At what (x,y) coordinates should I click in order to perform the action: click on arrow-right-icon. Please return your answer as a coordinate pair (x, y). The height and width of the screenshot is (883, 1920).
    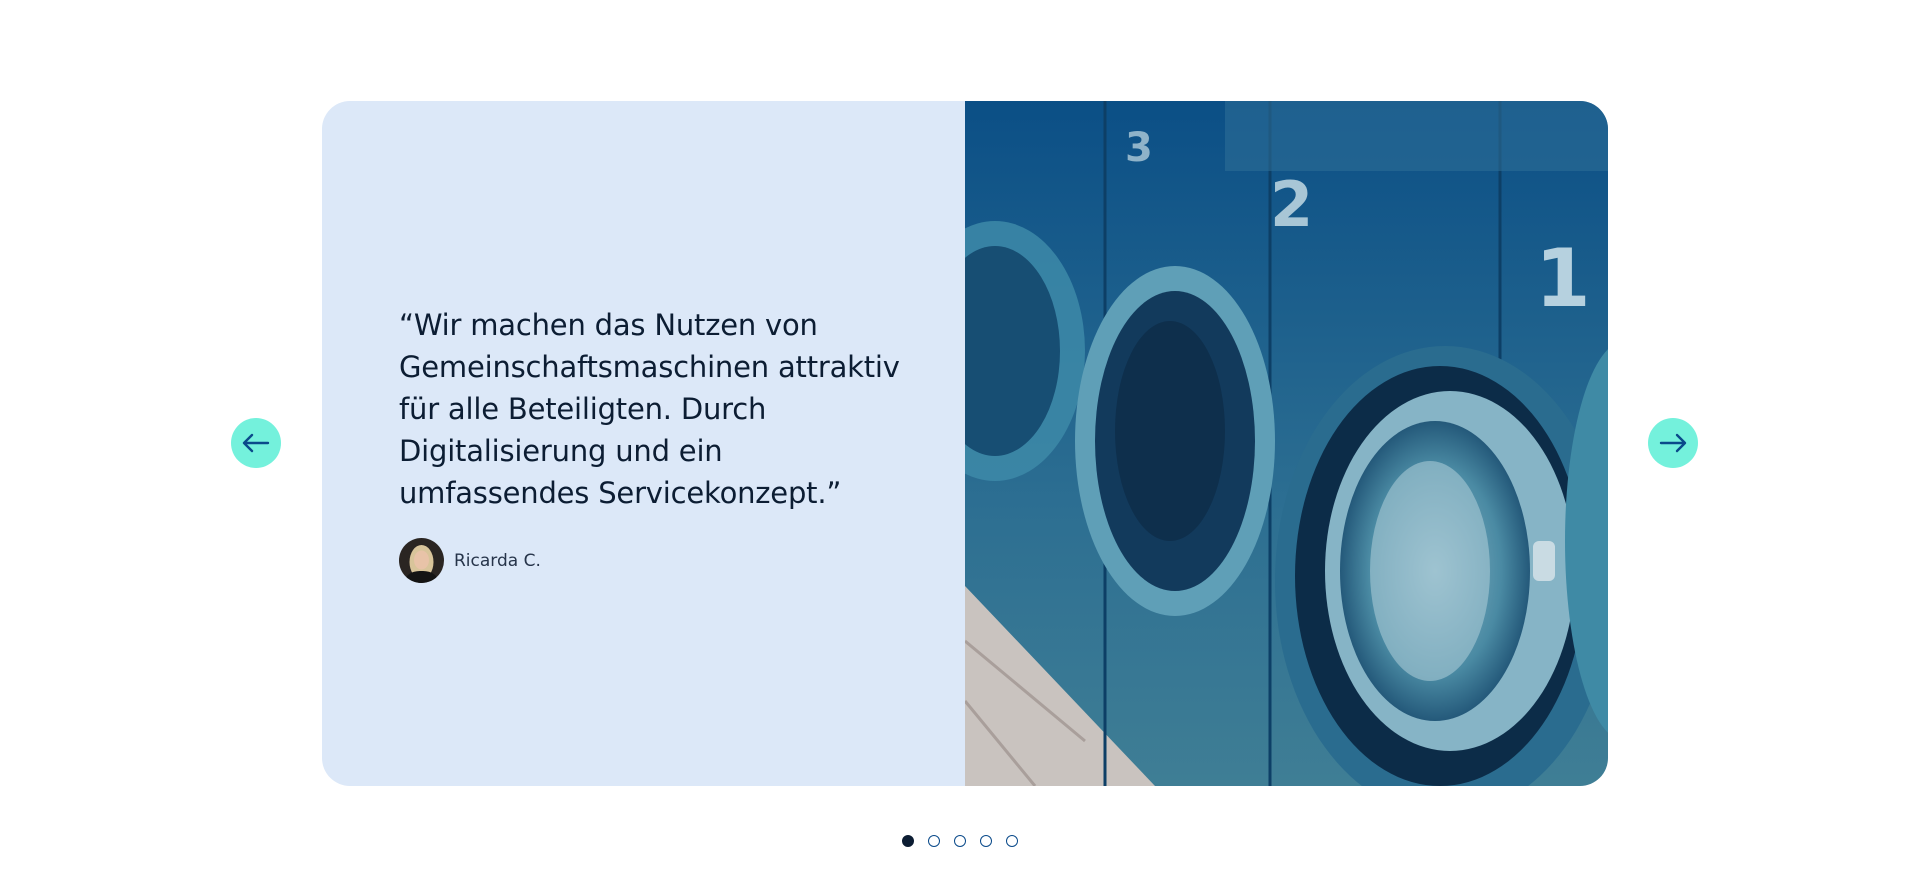
    Looking at the image, I should click on (1673, 443).